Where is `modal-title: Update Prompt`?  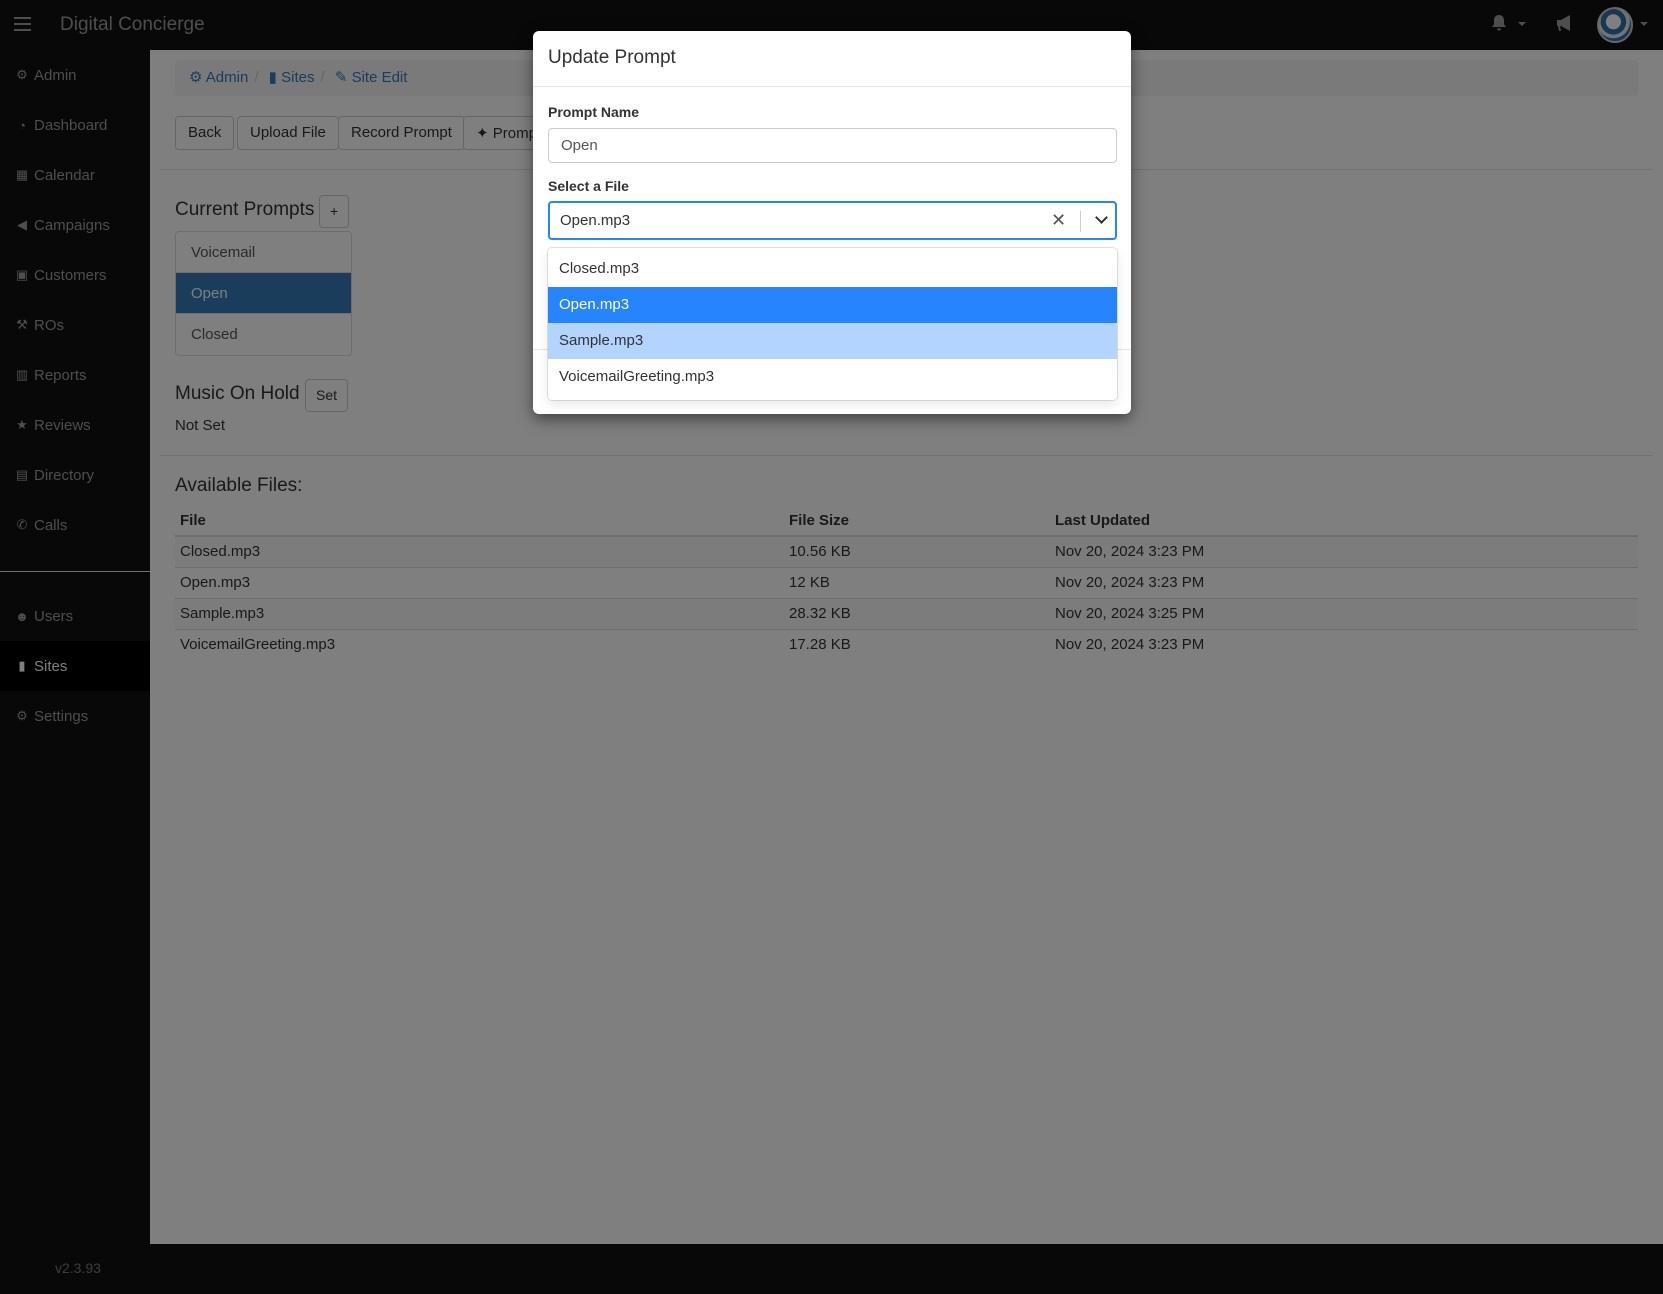 modal-title: Update Prompt is located at coordinates (832, 59).